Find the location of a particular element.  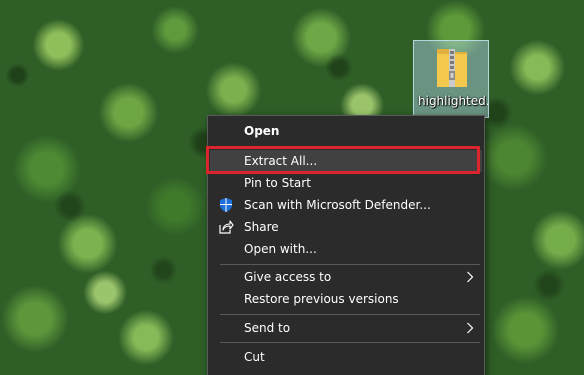

menu-item-label: Open is located at coordinates (262, 131).